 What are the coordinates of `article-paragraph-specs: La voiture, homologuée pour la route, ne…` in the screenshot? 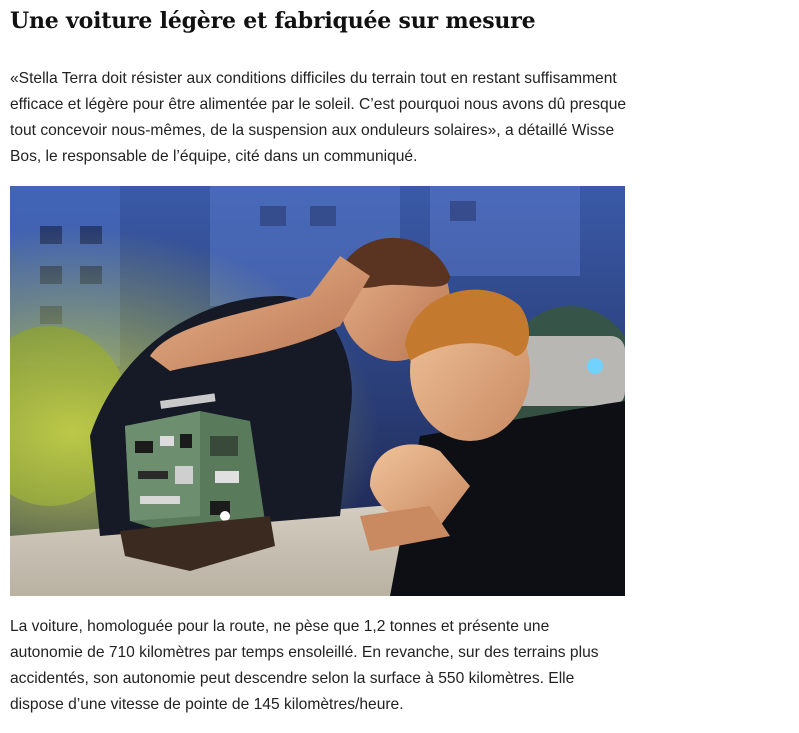 It's located at (304, 665).